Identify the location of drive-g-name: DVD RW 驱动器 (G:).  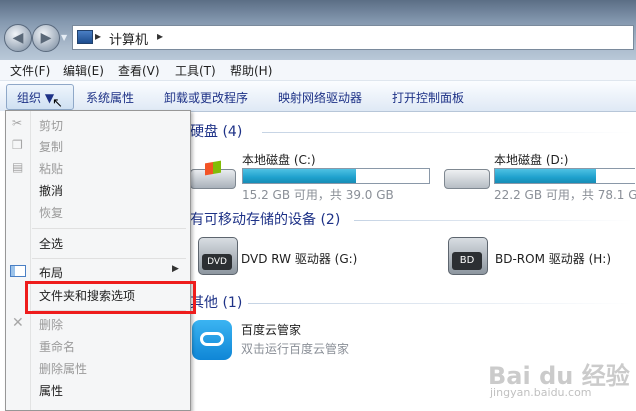
(299, 259).